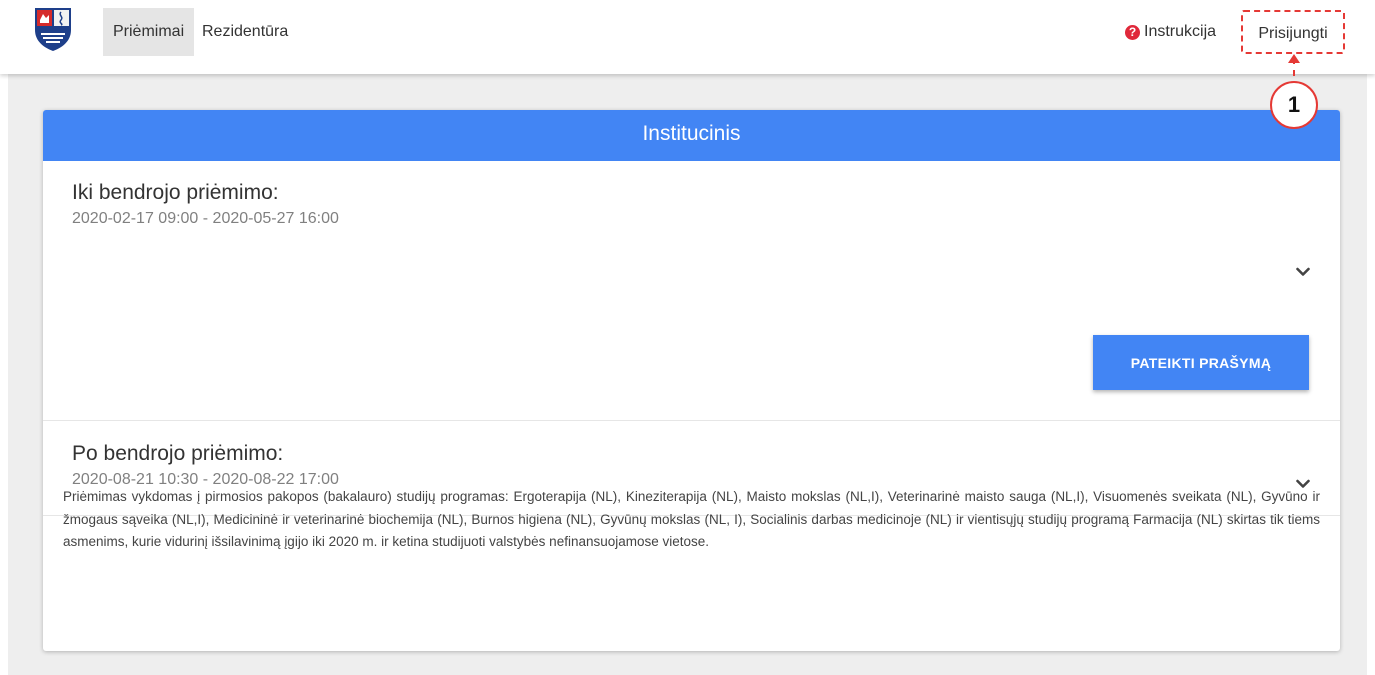 The image size is (1375, 675). I want to click on card-header: Institucinis, so click(691, 135).